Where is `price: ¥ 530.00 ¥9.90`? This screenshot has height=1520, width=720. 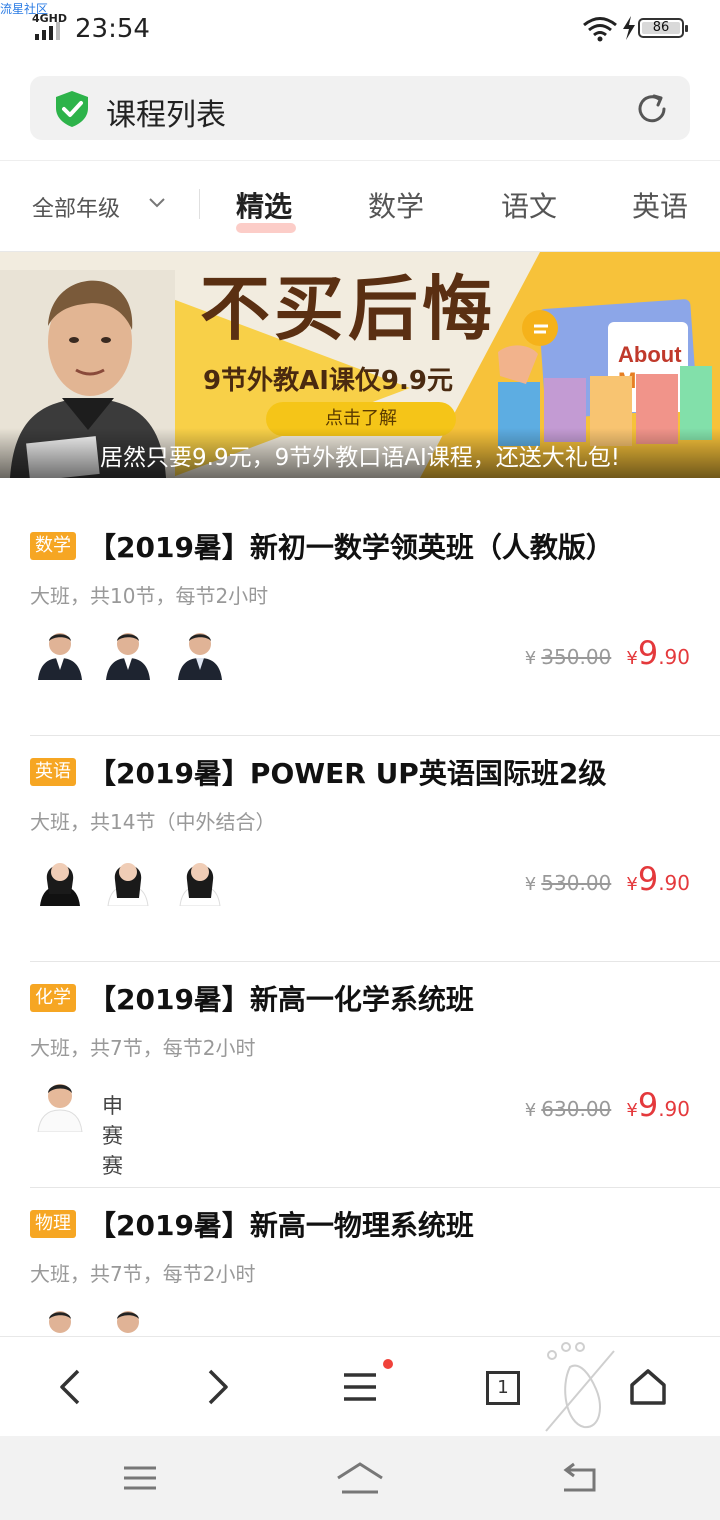
price: ¥ 530.00 ¥9.90 is located at coordinates (607, 879).